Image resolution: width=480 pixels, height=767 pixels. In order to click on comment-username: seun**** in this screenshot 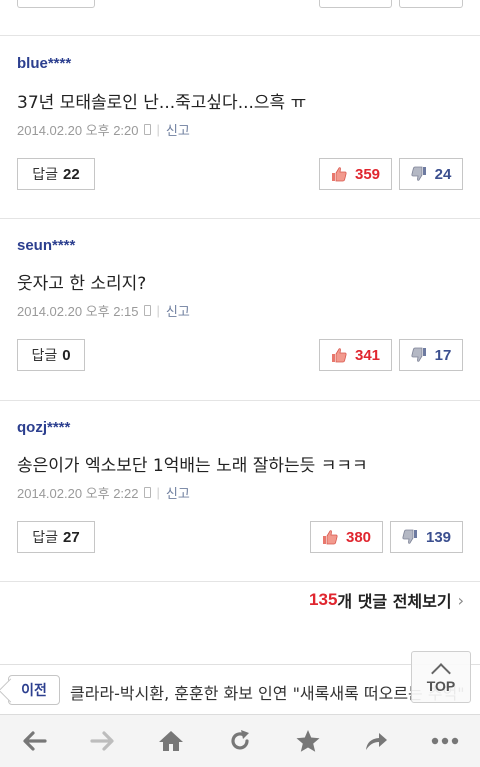, I will do `click(46, 245)`.